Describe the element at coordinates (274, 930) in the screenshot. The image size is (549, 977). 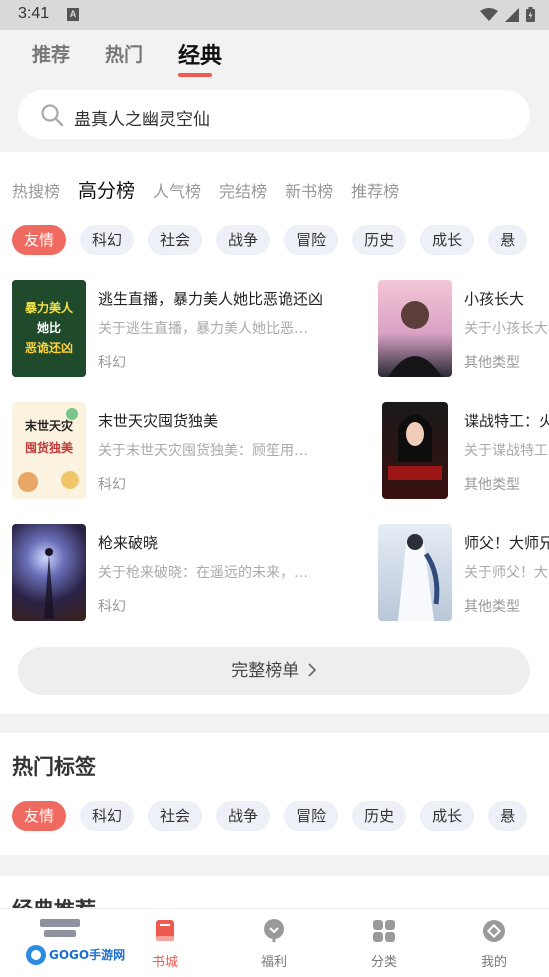
I see `gift-icon` at that location.